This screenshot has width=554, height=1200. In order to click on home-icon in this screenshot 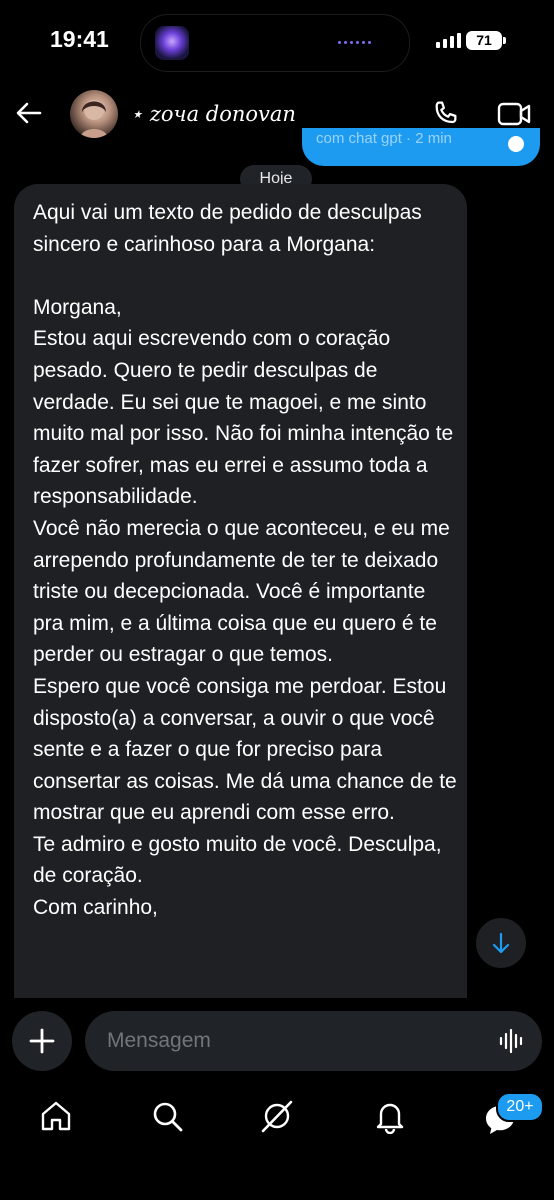, I will do `click(56, 1116)`.